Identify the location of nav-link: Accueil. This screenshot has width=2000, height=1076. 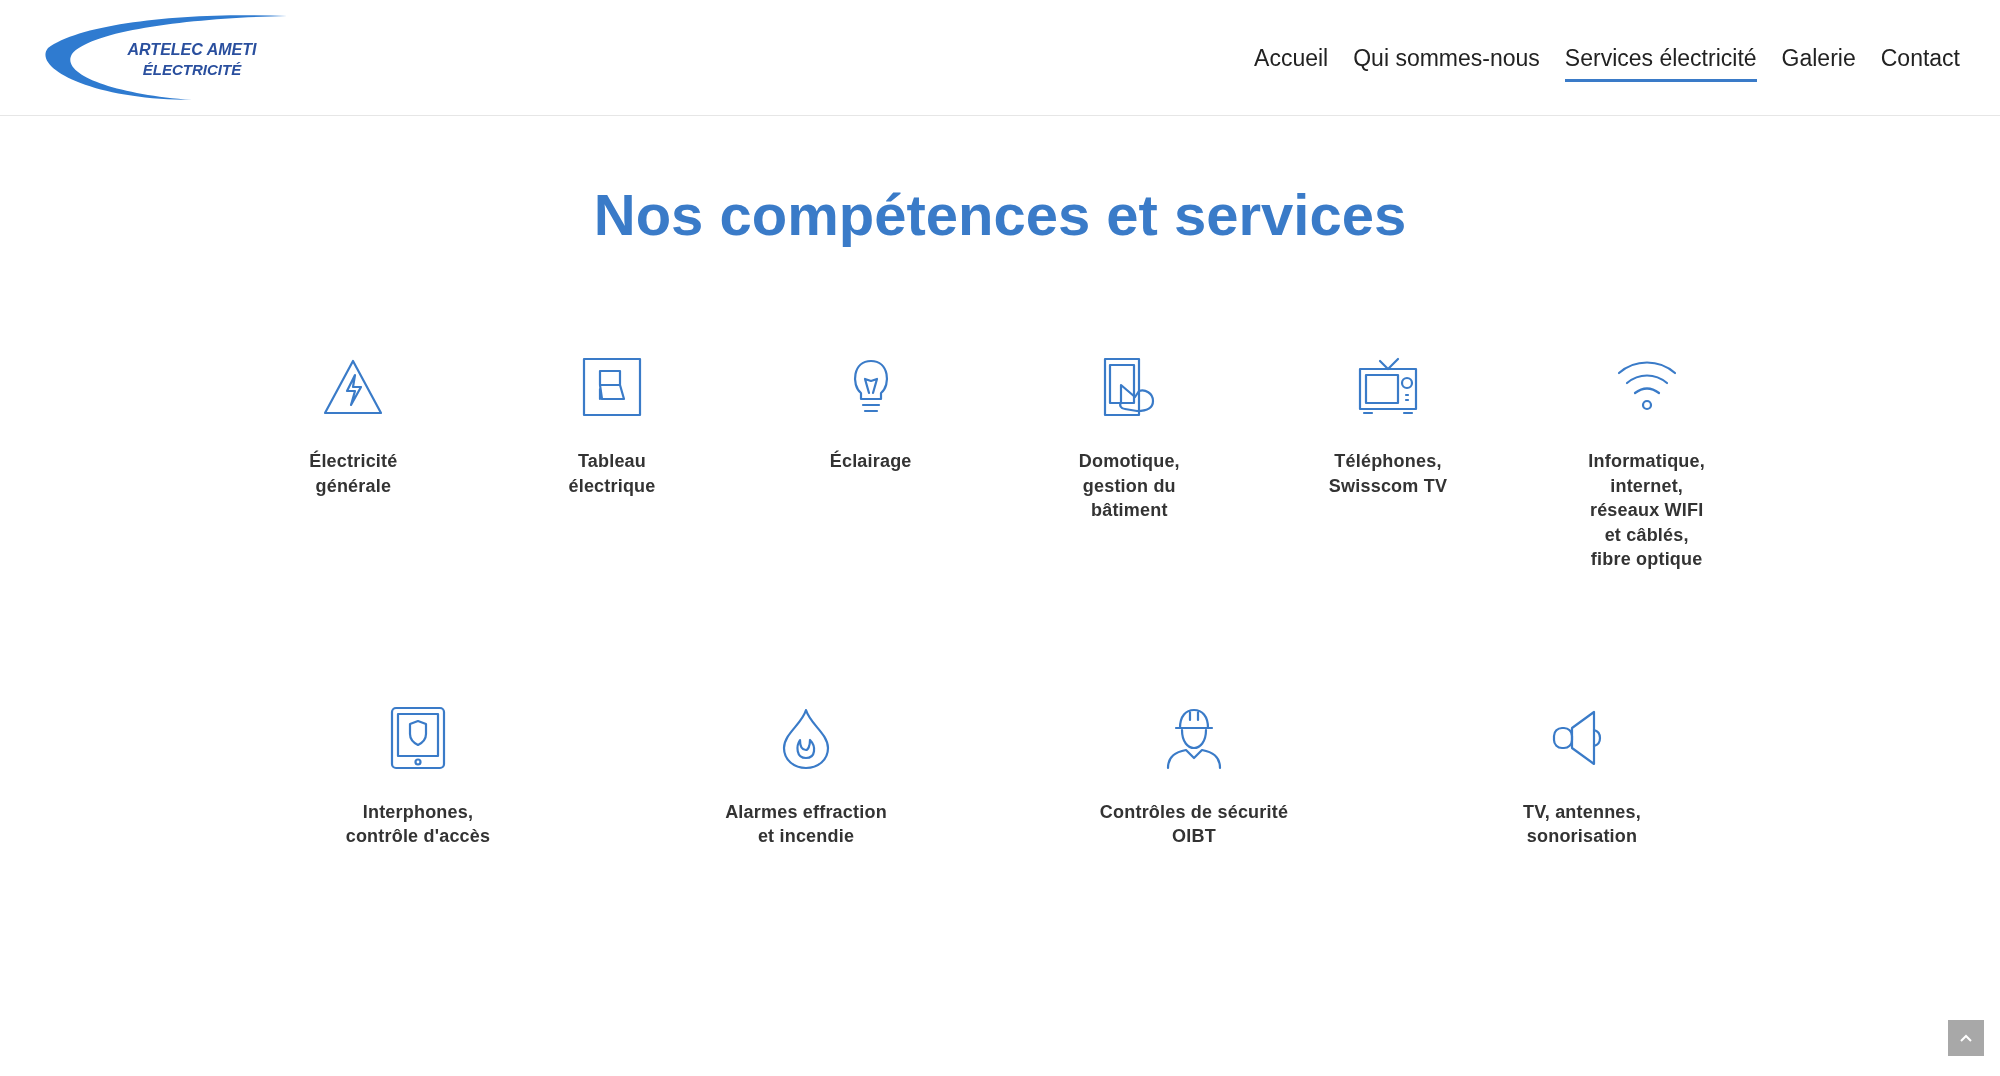
(1291, 57).